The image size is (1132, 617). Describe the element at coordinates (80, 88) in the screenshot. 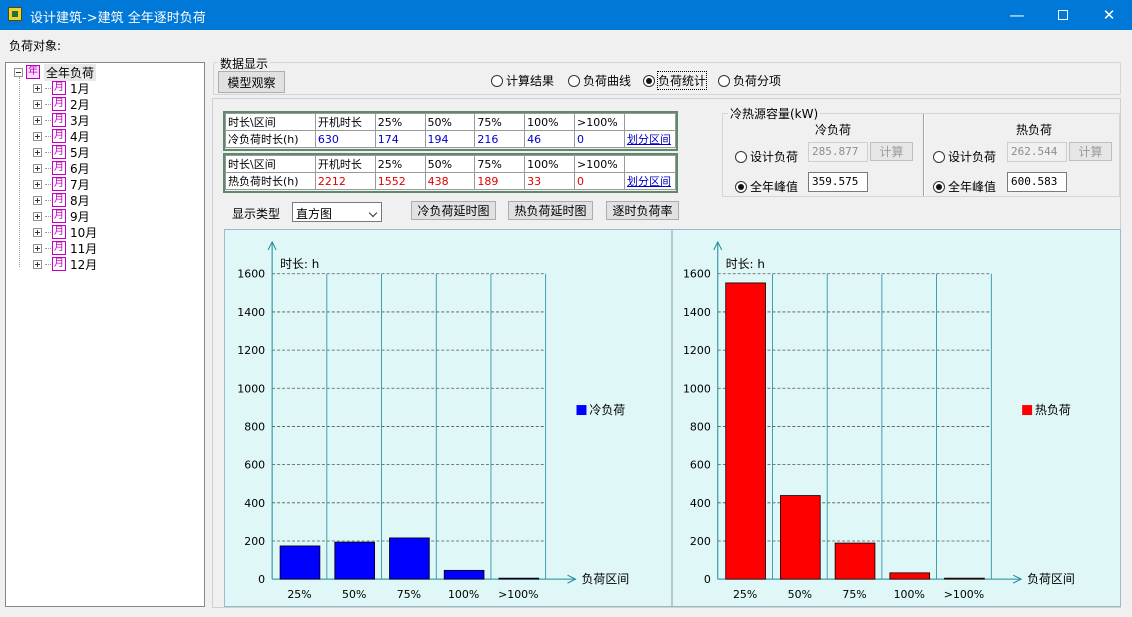

I see `tree-item-label: 1月` at that location.